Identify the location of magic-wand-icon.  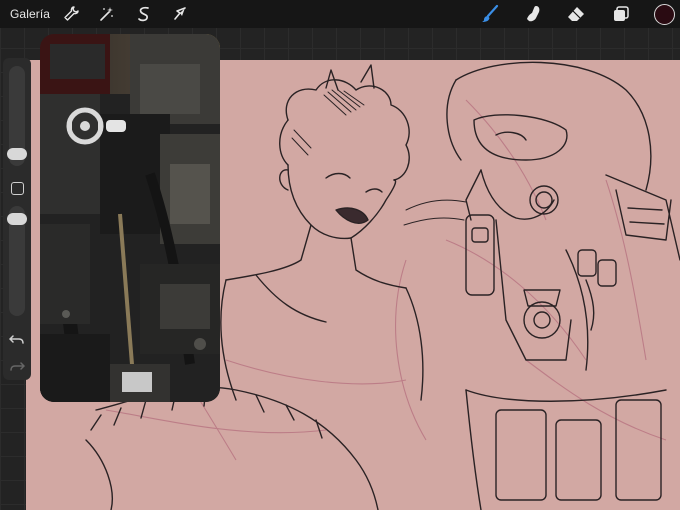
(106, 14).